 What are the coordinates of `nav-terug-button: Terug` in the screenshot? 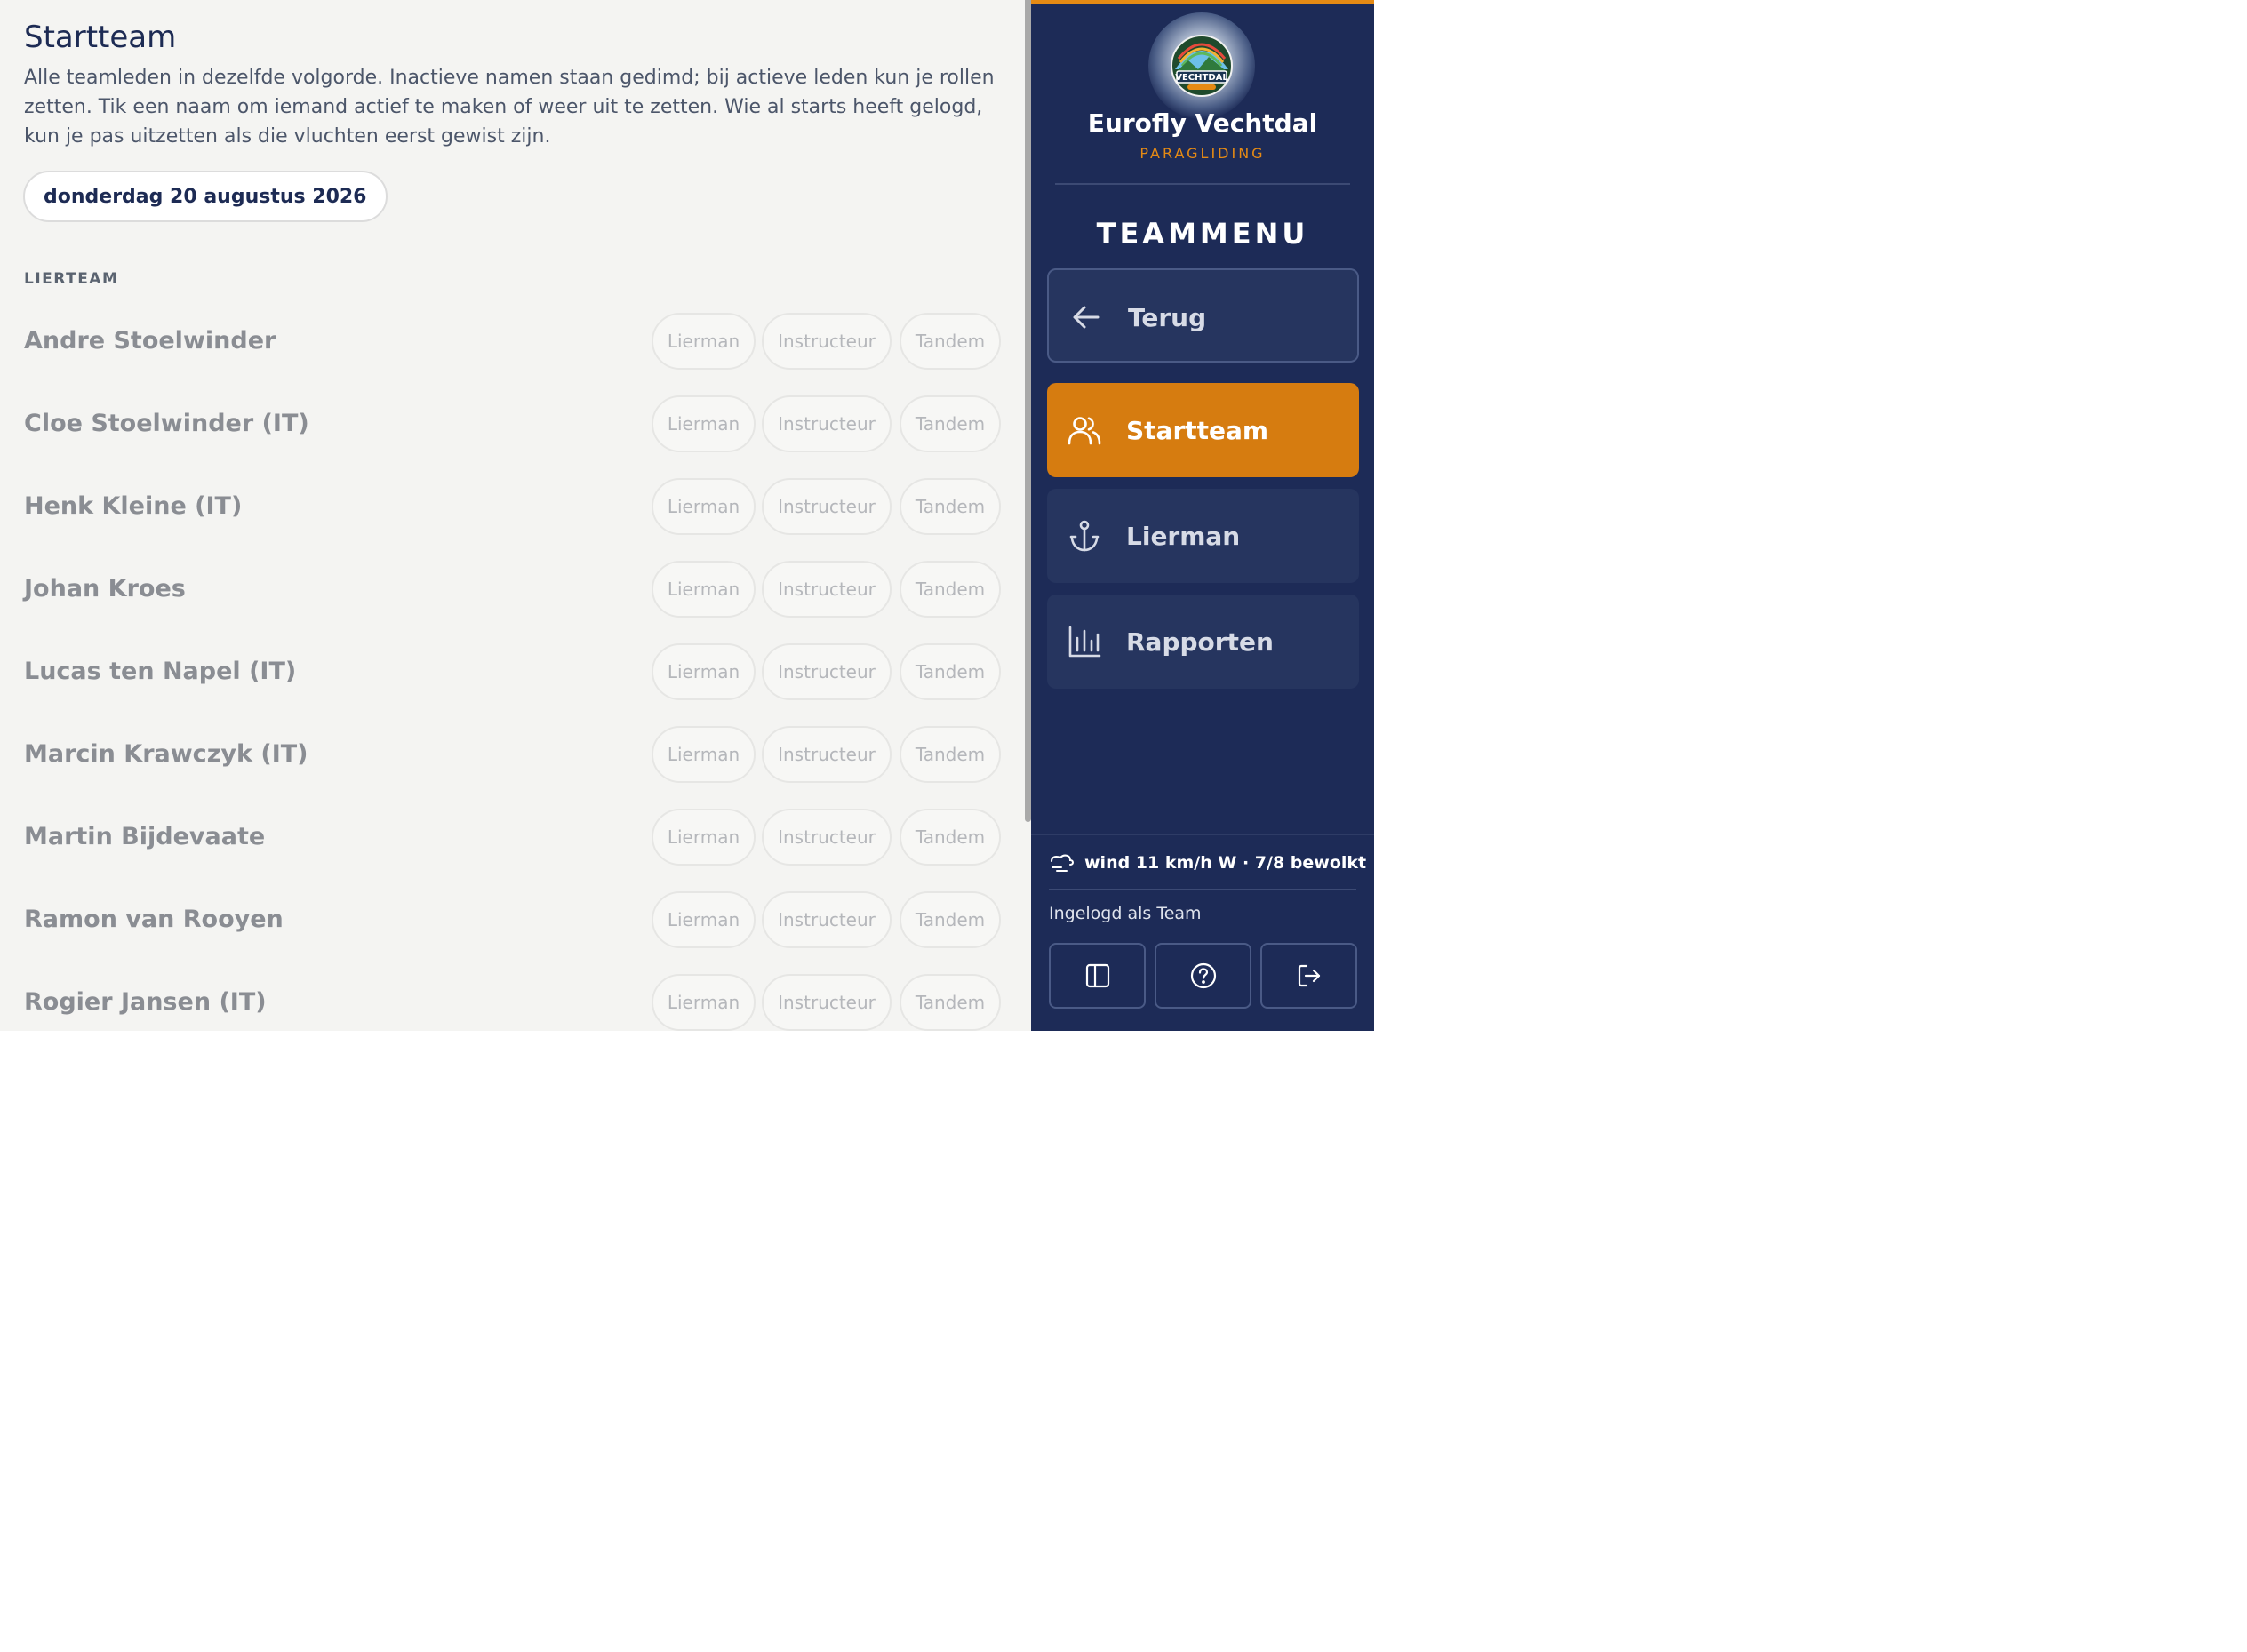 It's located at (1203, 315).